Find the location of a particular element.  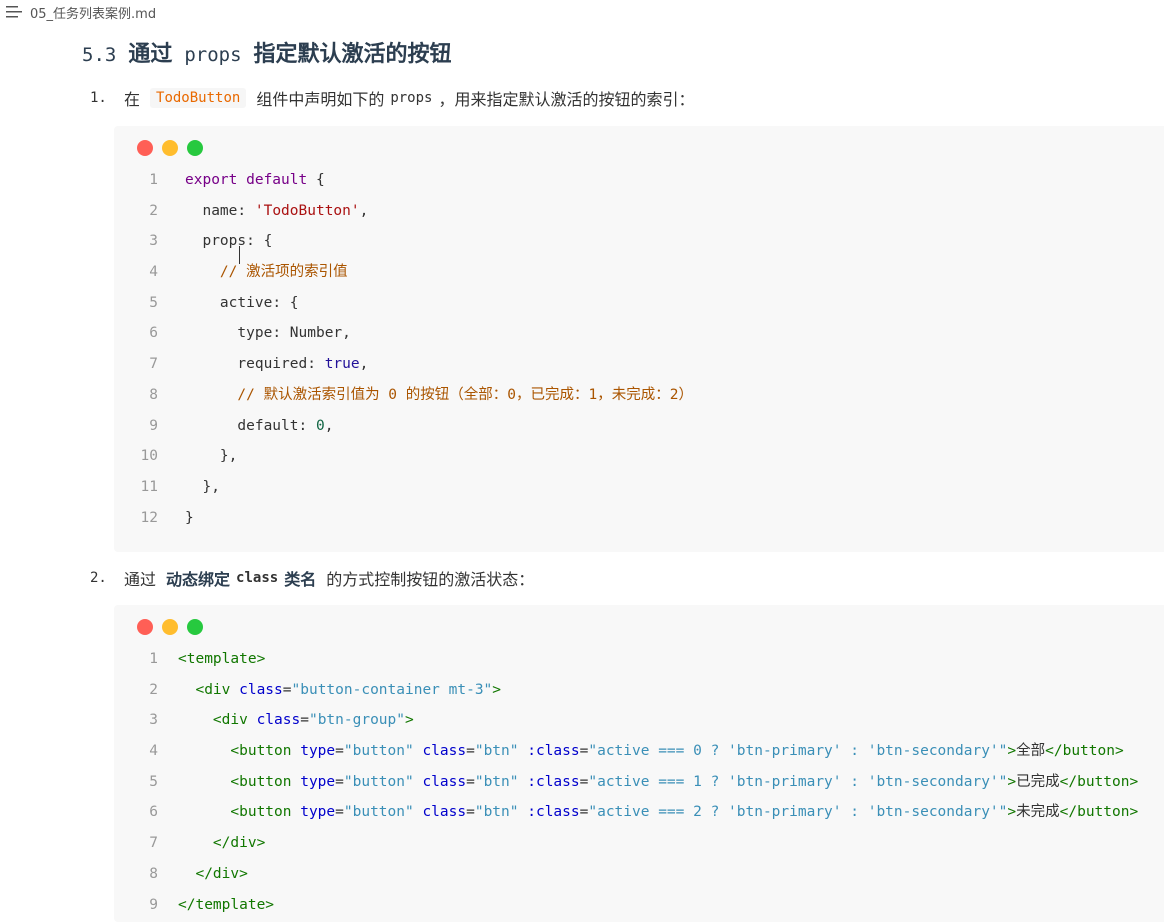

code-line: 7 </div> is located at coordinates (639, 843).